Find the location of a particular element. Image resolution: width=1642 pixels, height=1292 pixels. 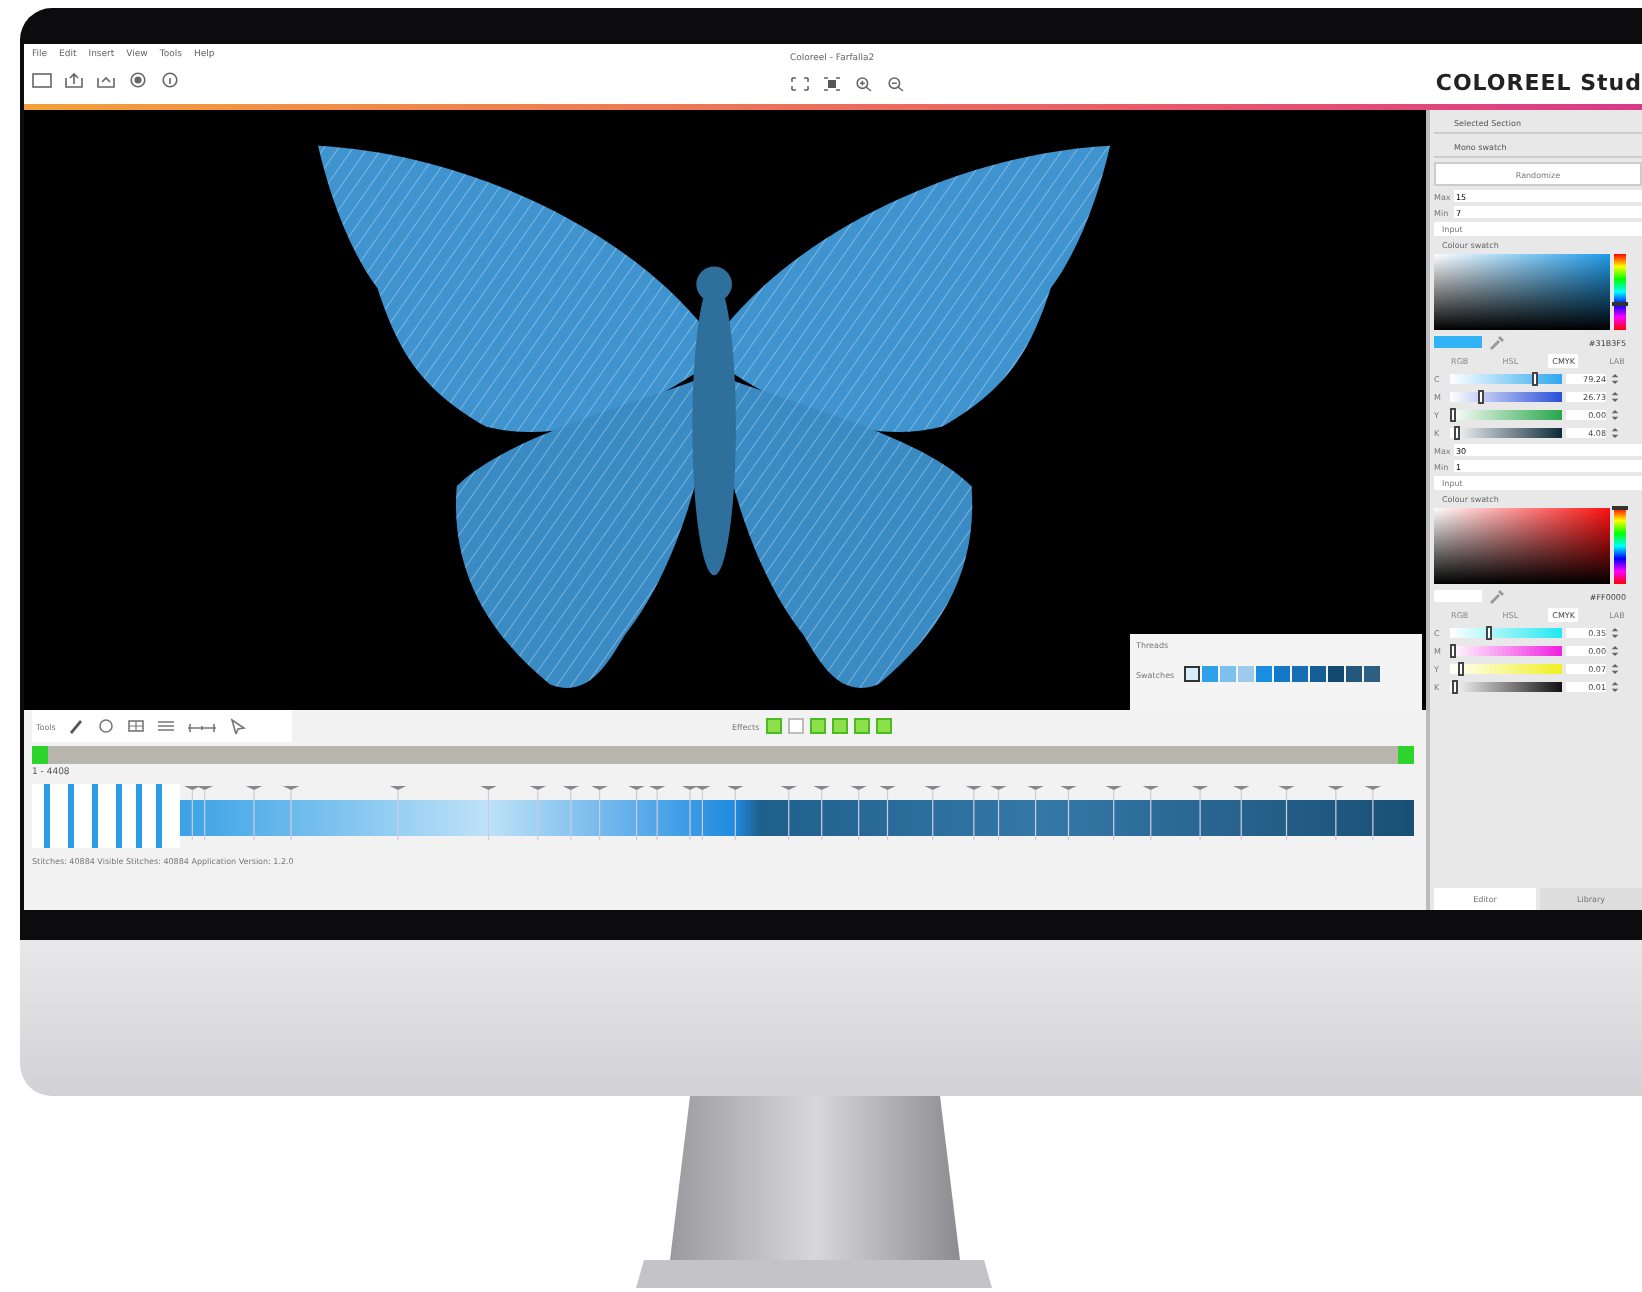

pen-icon is located at coordinates (75, 726).